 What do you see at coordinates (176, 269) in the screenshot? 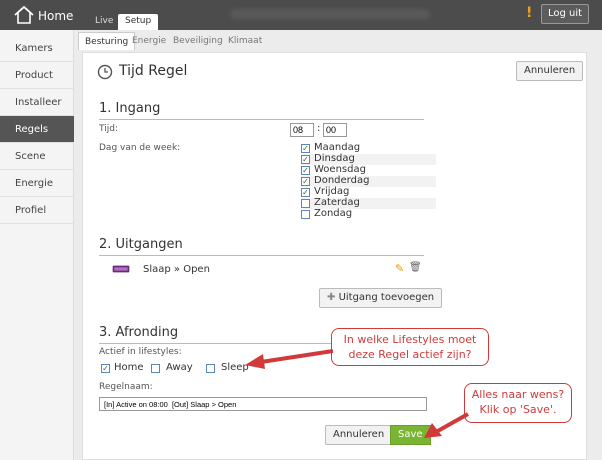
I see `output-item-label: Slaap » Open` at bounding box center [176, 269].